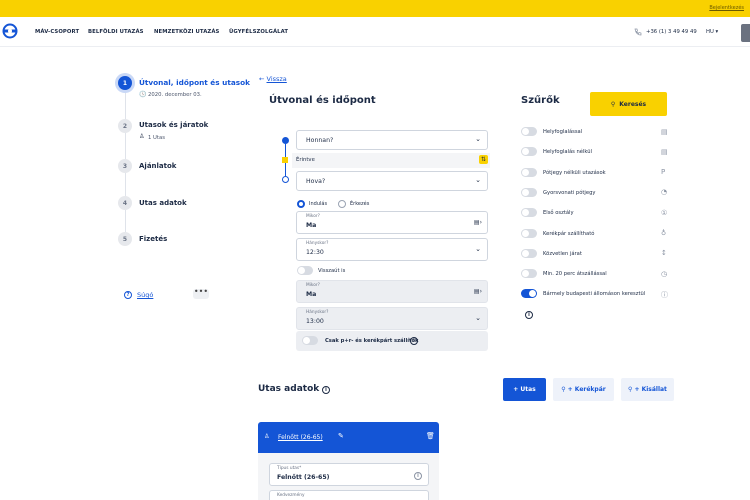  I want to click on filter-label: Első osztály, so click(558, 213).